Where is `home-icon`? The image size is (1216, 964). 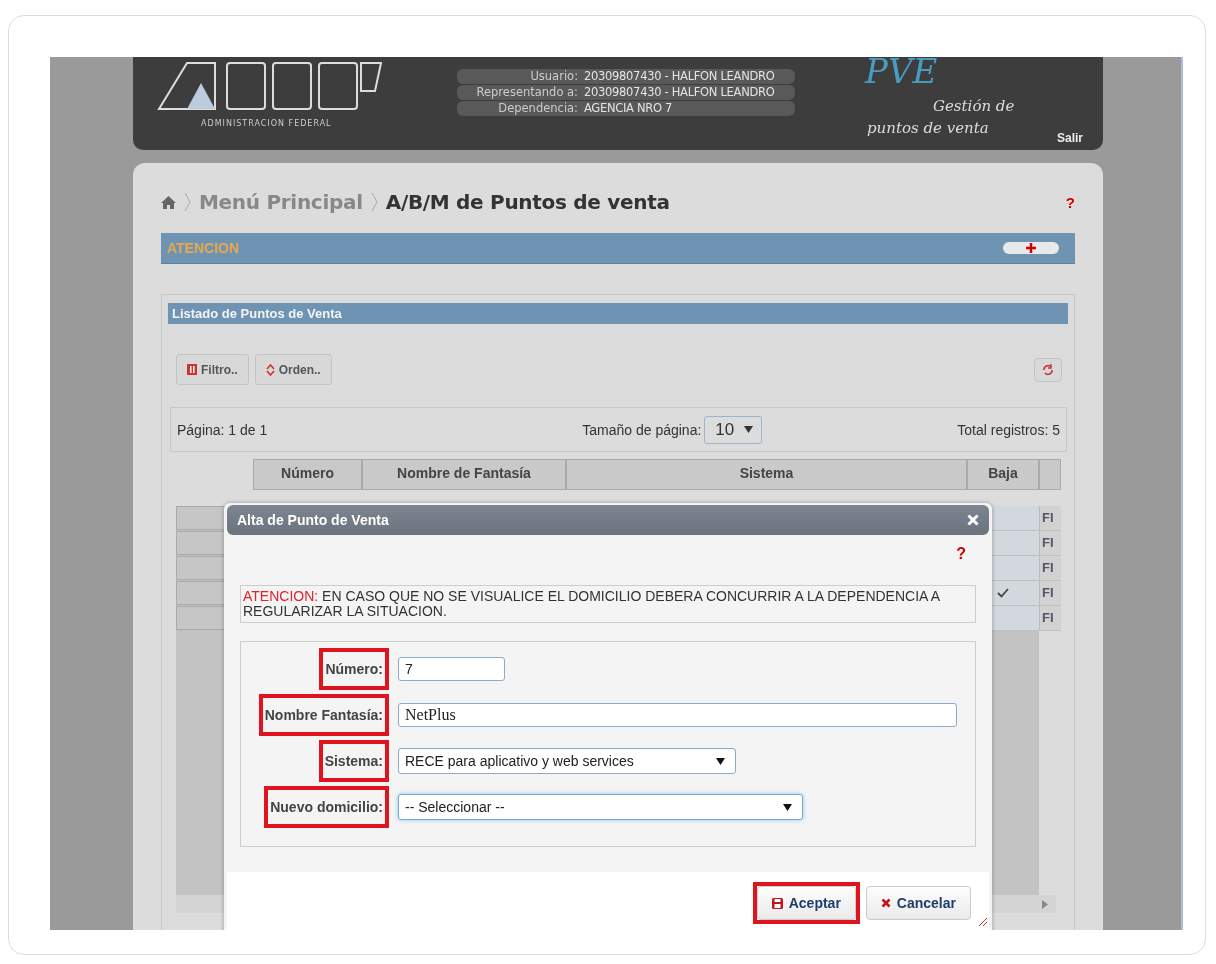 home-icon is located at coordinates (168, 202).